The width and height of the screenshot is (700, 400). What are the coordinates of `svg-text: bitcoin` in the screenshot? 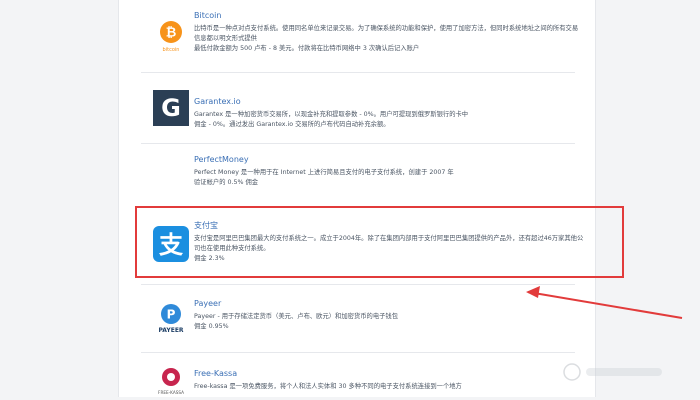 It's located at (171, 50).